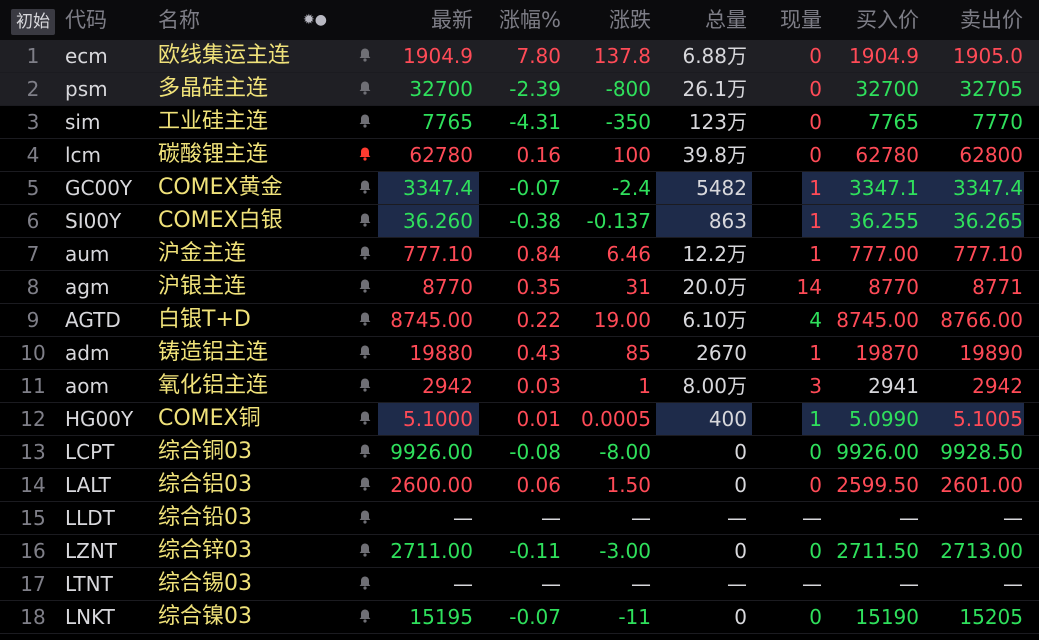 This screenshot has width=1039, height=640. I want to click on symbol-name: 铸造铝主连, so click(213, 352).